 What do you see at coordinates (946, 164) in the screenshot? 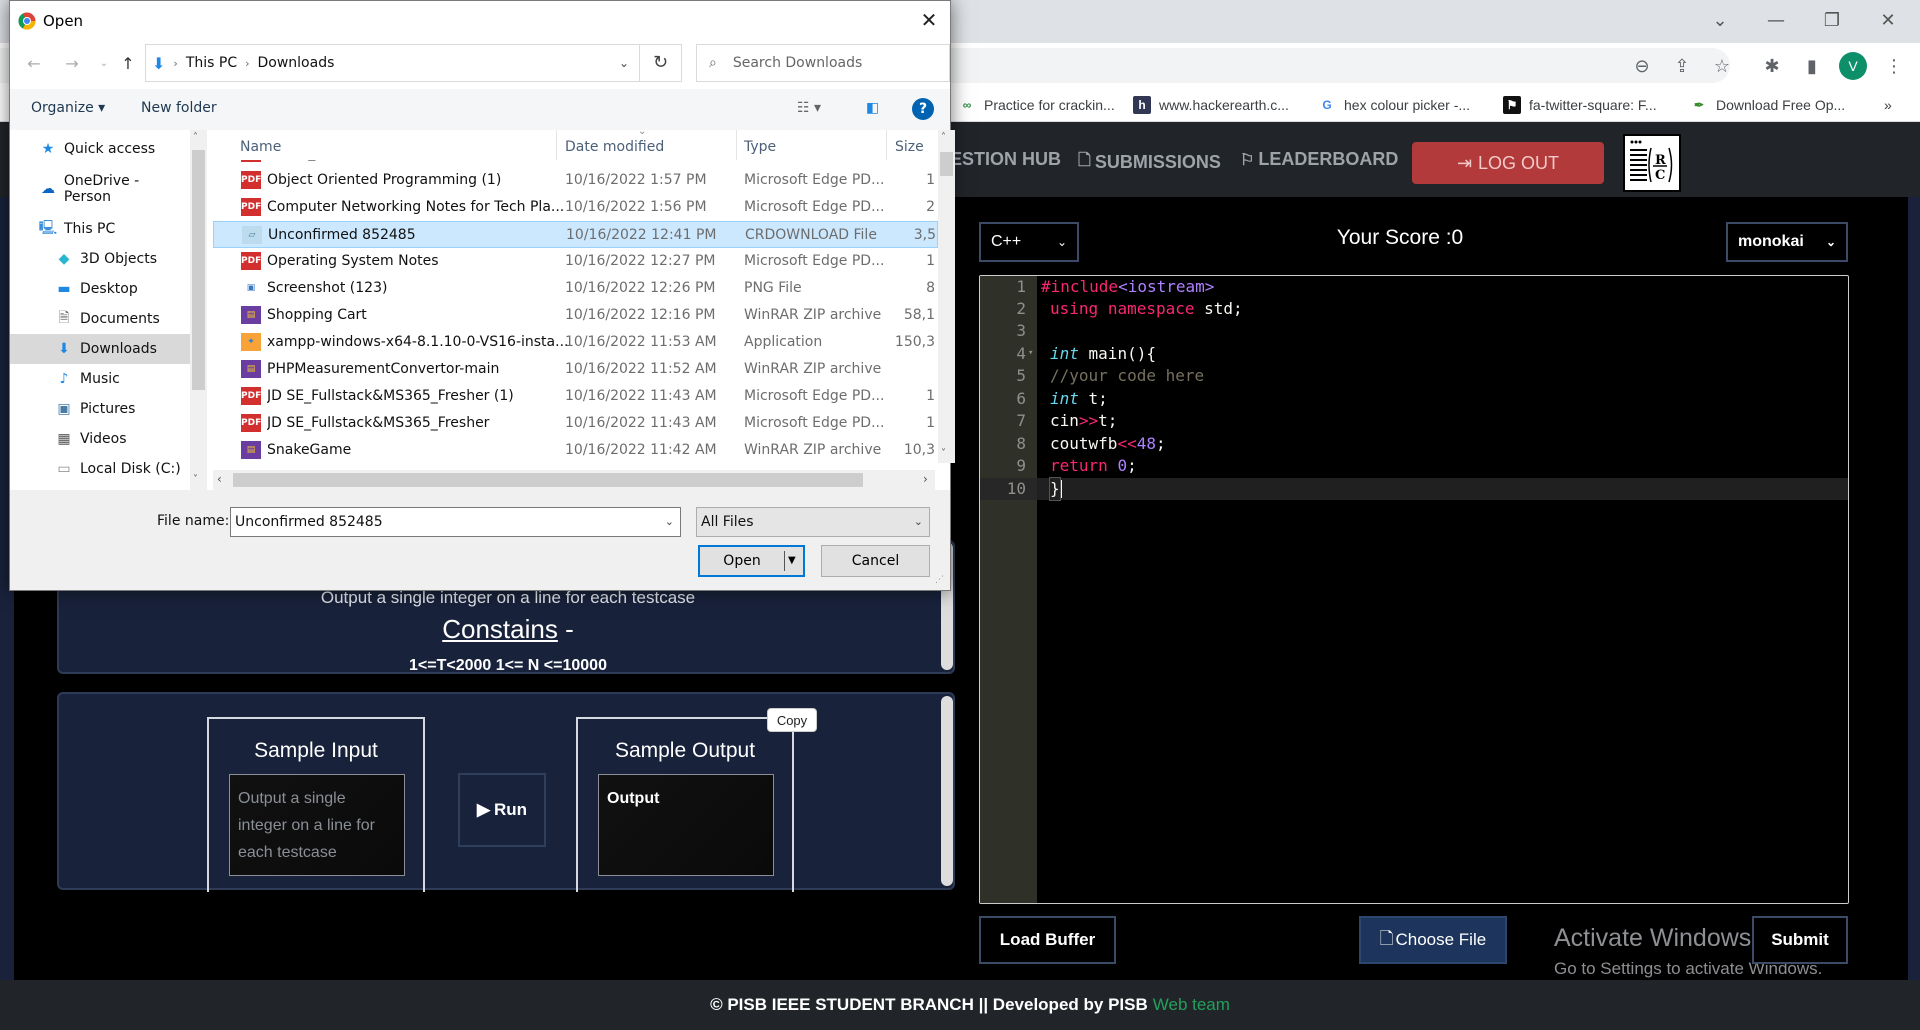
I see `file-vscroll-thumb` at bounding box center [946, 164].